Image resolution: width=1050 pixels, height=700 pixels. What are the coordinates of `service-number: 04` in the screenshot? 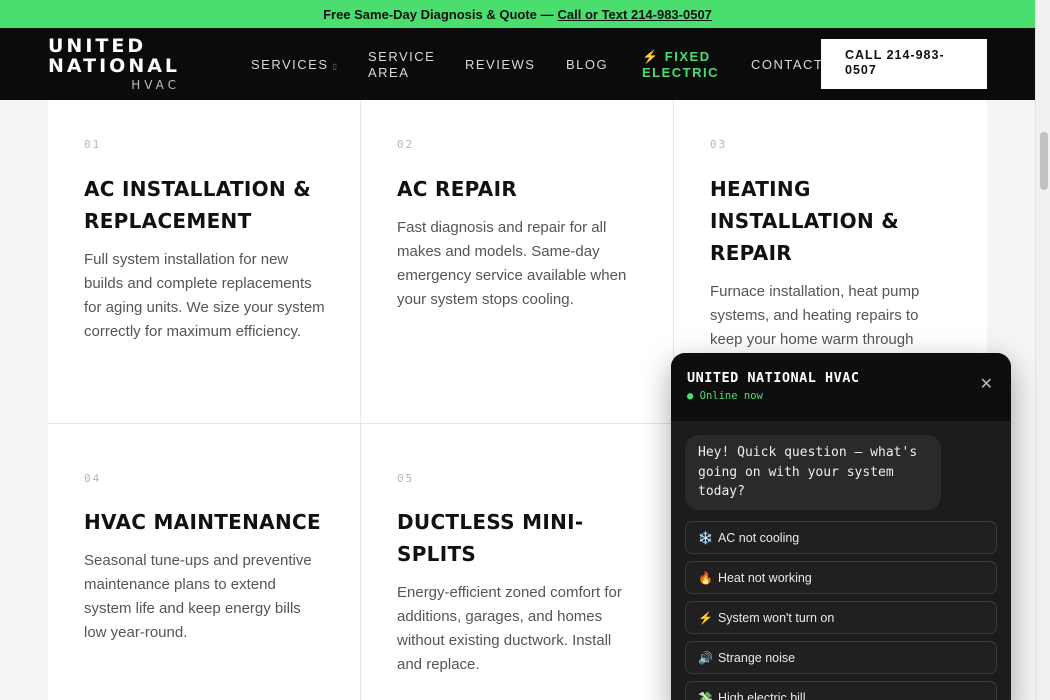 It's located at (93, 478).